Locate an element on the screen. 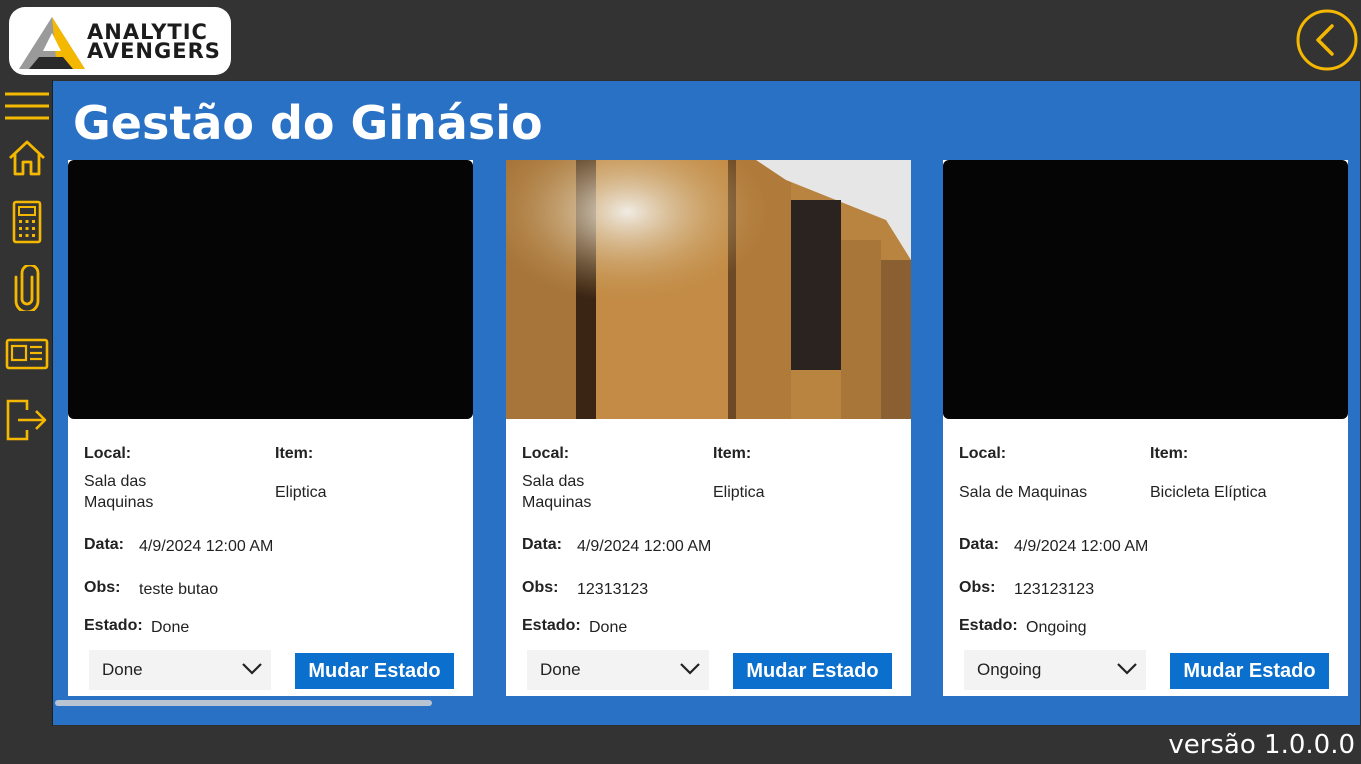 The image size is (1361, 764). brand-line-2: AVENGERS is located at coordinates (154, 51).